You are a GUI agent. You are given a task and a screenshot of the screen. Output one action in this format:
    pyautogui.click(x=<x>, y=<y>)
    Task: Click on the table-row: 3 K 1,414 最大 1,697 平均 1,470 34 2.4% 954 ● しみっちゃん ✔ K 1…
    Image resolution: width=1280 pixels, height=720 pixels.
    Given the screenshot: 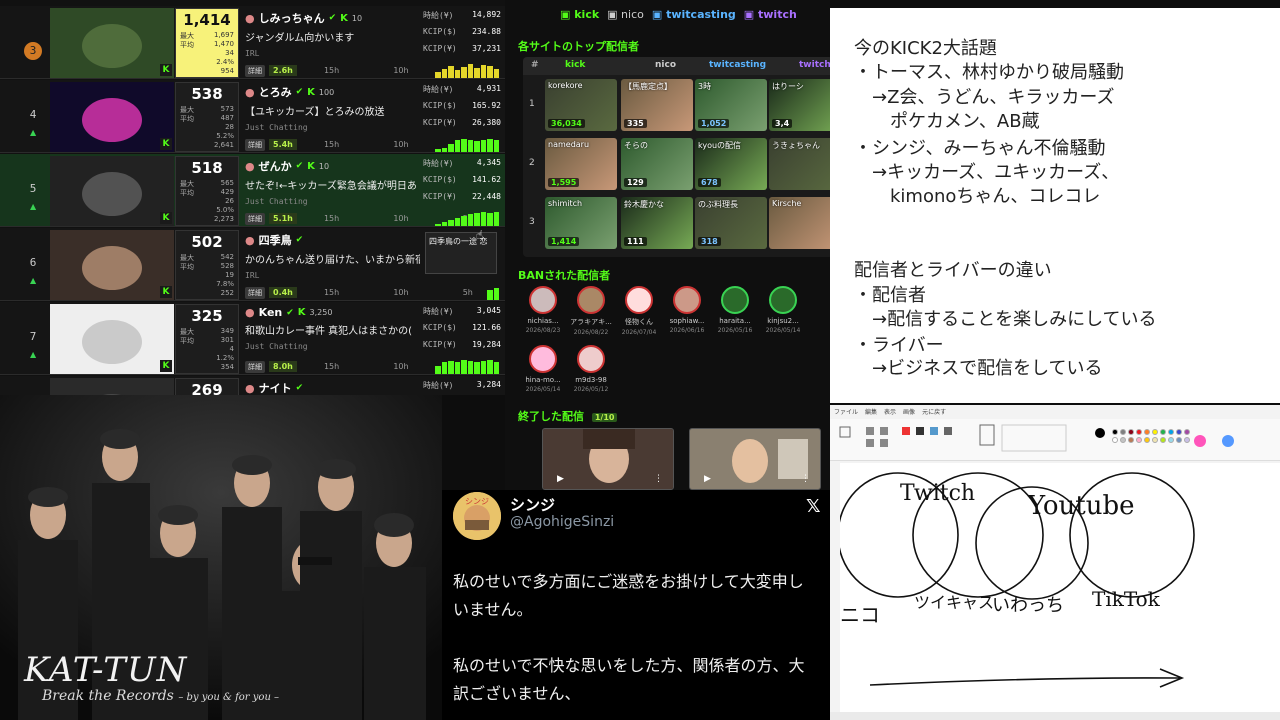 What is the action you would take?
    pyautogui.click(x=252, y=42)
    